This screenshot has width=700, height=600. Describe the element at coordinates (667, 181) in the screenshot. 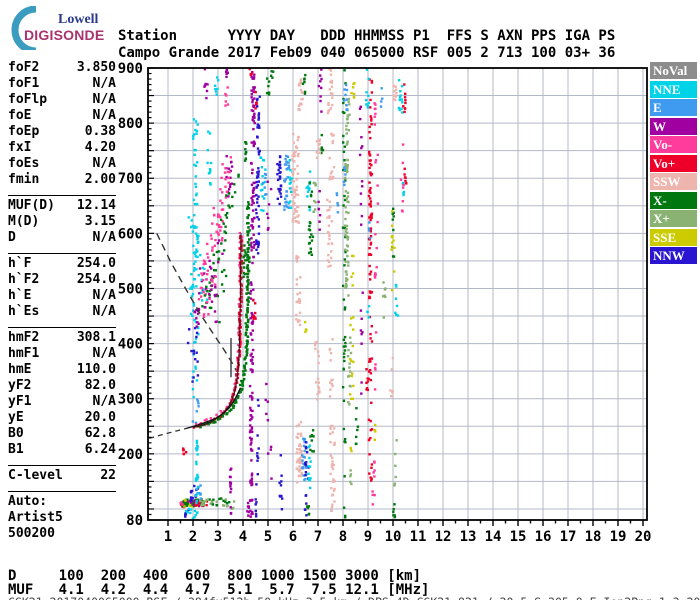

I see `legend-label: SSW` at that location.